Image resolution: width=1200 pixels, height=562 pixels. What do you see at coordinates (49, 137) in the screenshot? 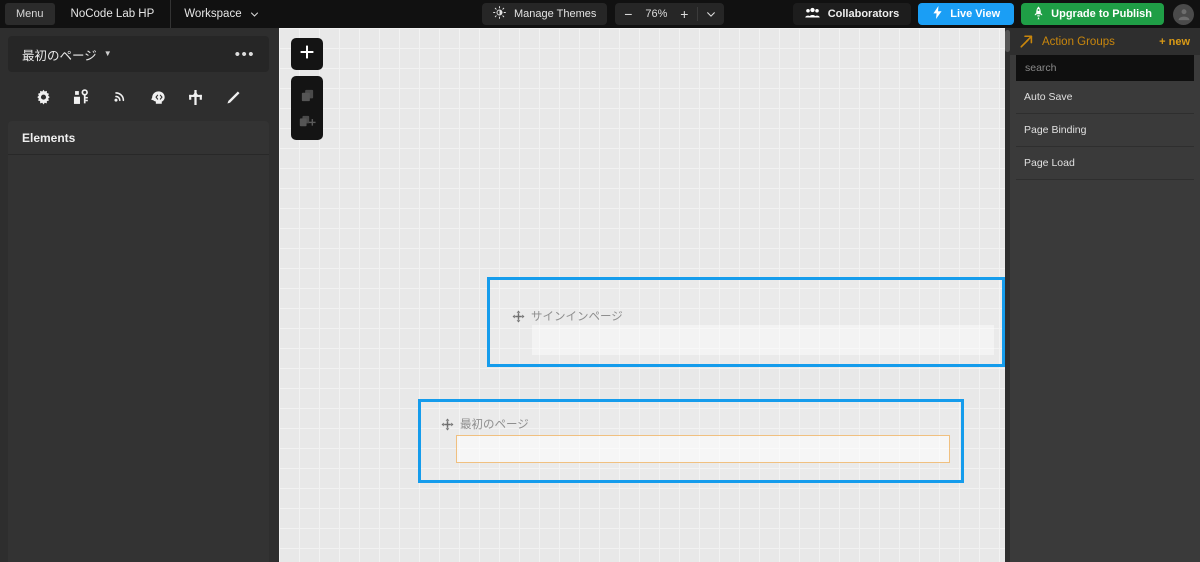
I see `elements-panel-title: Elements` at bounding box center [49, 137].